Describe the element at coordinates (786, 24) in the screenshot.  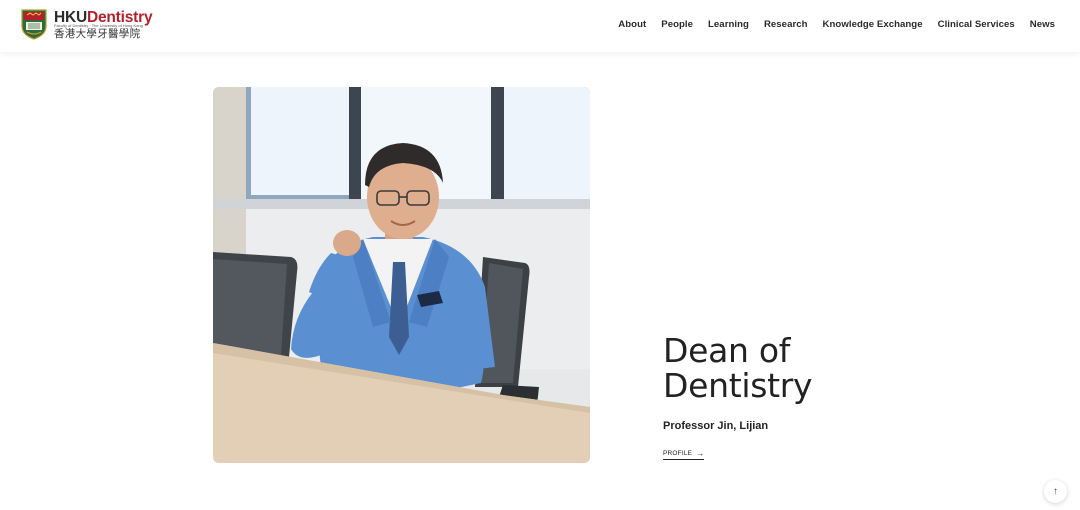
I see `nav-research: Research` at that location.